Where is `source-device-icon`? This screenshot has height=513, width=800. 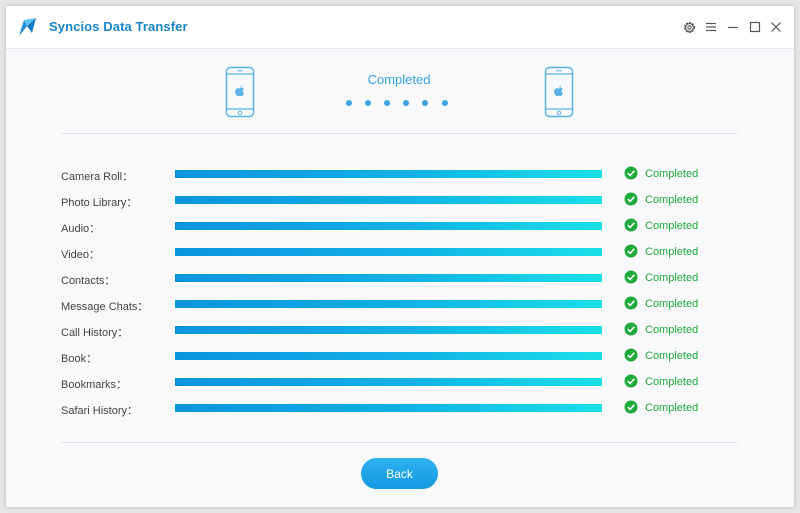 source-device-icon is located at coordinates (240, 92).